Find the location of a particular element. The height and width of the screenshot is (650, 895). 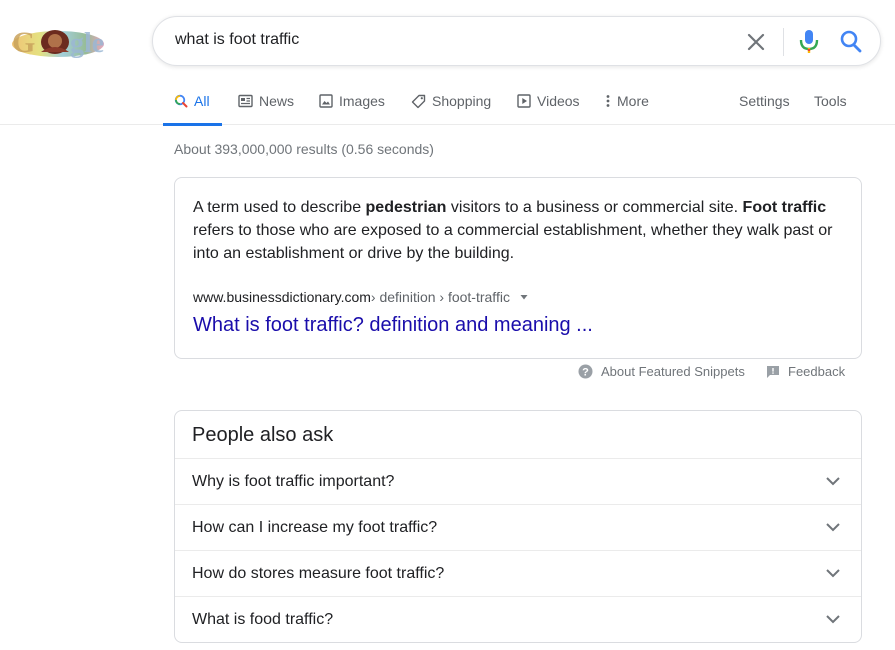

search-box-divider is located at coordinates (783, 42).